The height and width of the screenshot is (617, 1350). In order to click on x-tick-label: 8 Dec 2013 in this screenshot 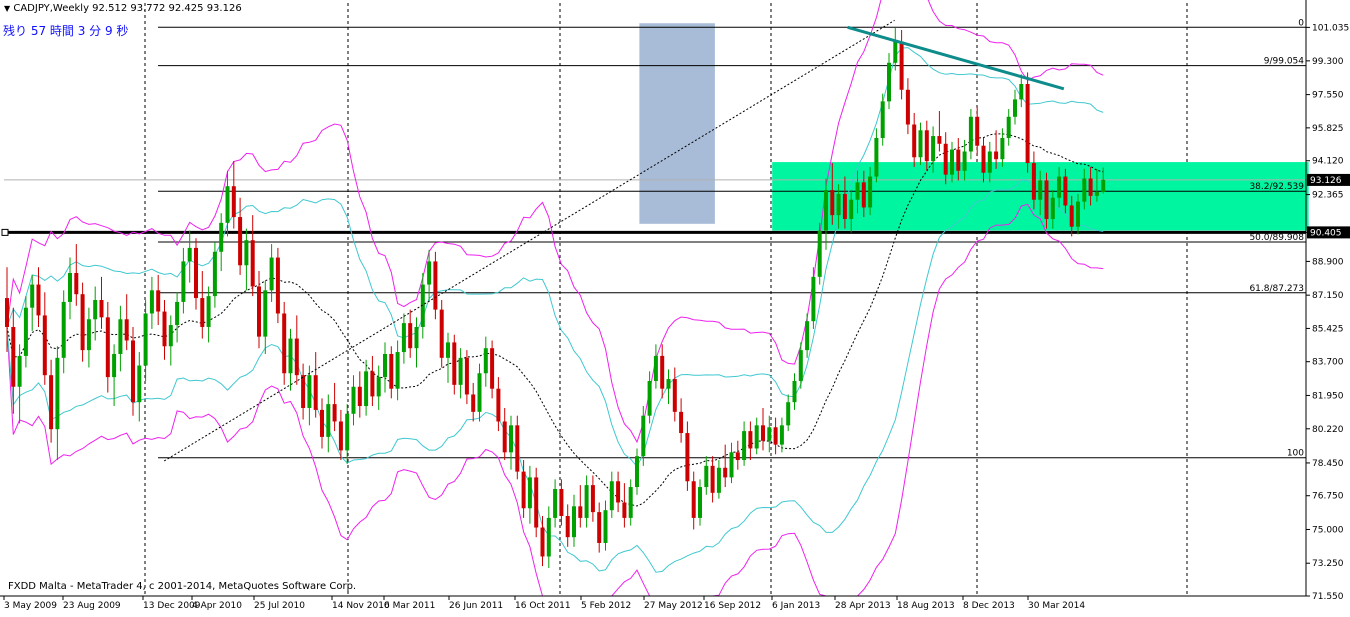, I will do `click(989, 606)`.